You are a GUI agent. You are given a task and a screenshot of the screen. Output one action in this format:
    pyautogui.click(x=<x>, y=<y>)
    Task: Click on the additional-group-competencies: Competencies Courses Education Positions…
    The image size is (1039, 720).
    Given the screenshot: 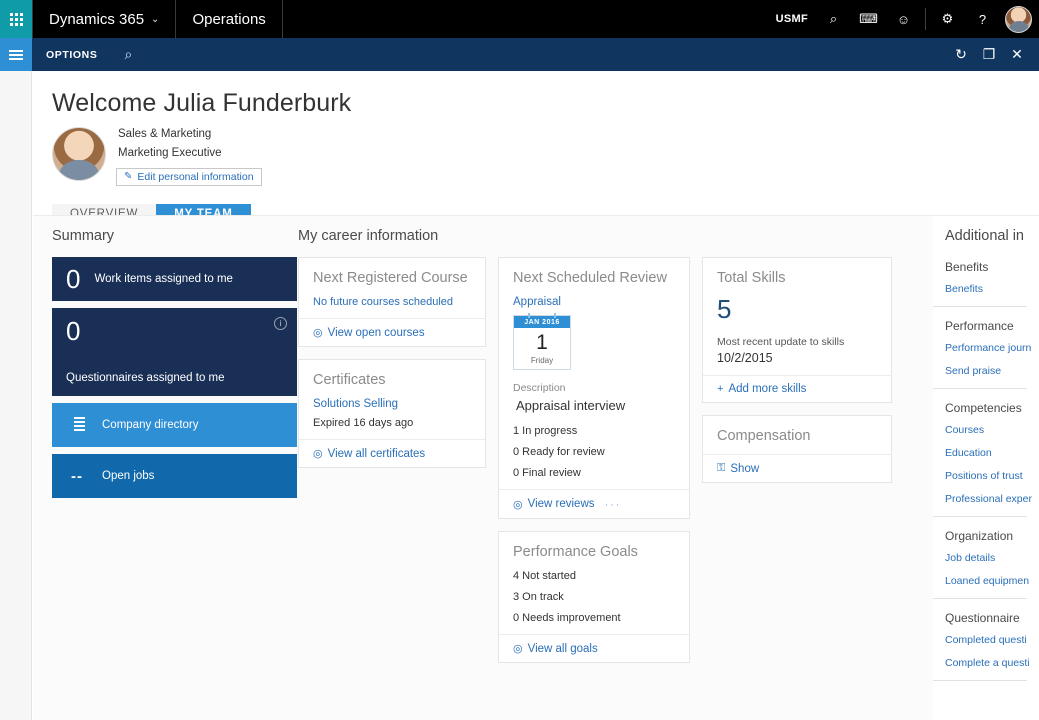 What is the action you would take?
    pyautogui.click(x=986, y=453)
    